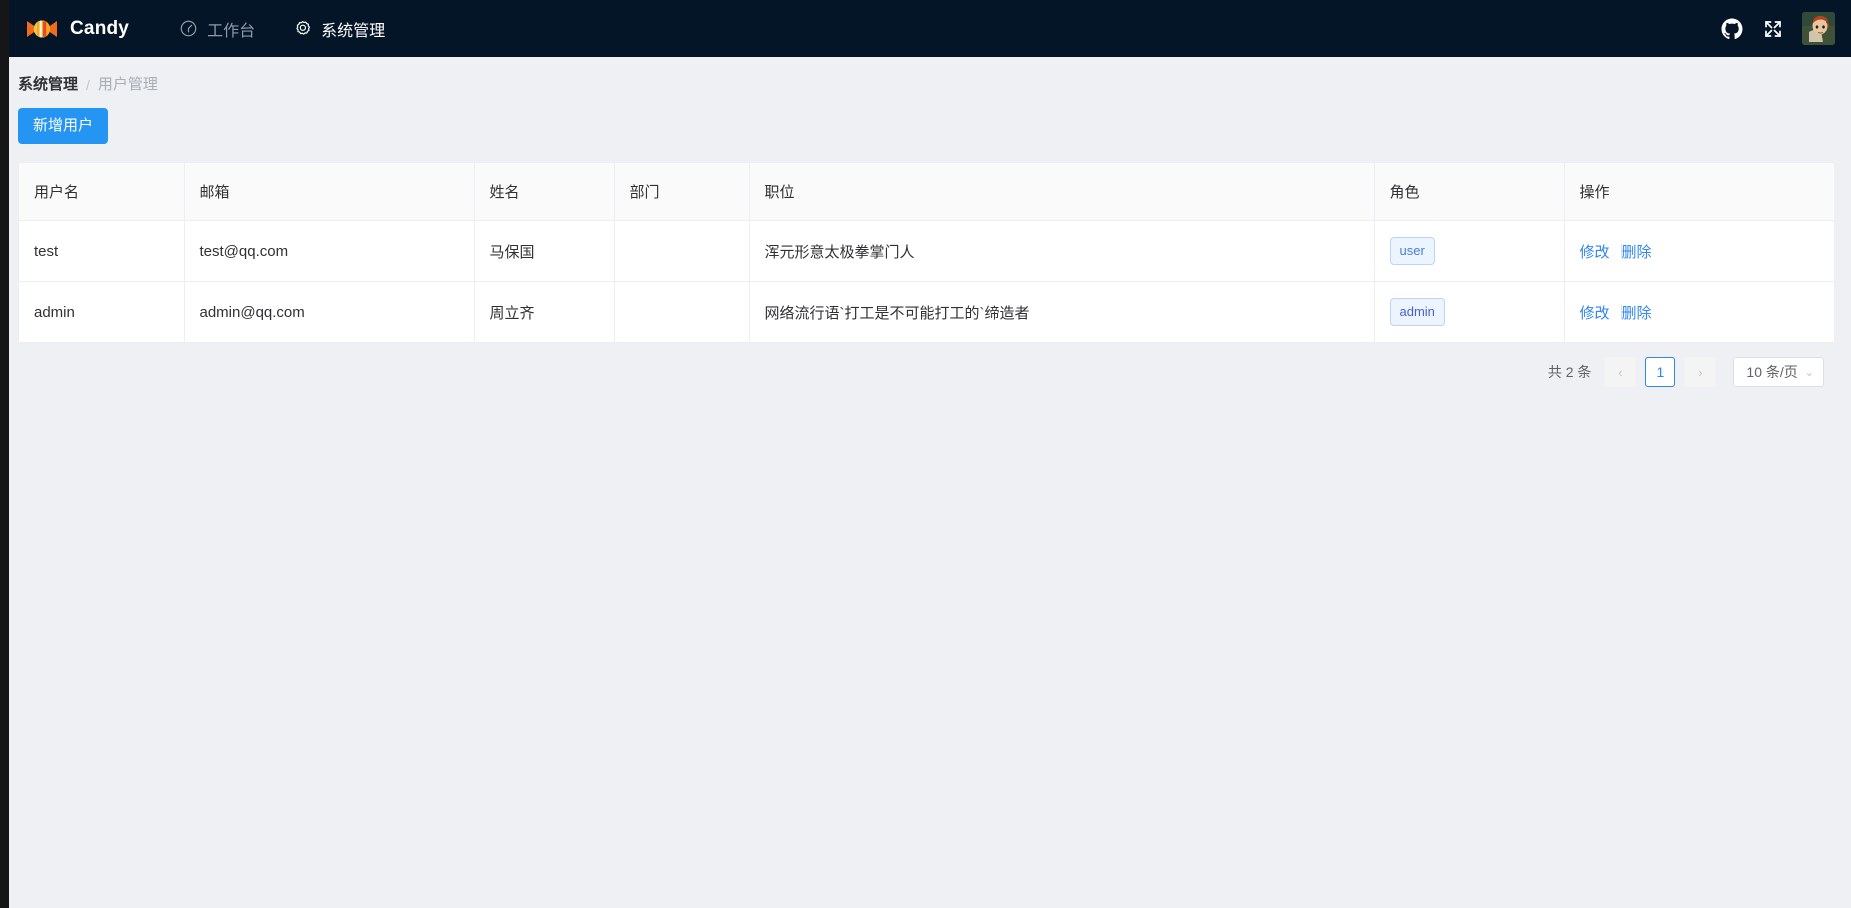  I want to click on brand: Candy, so click(77, 29).